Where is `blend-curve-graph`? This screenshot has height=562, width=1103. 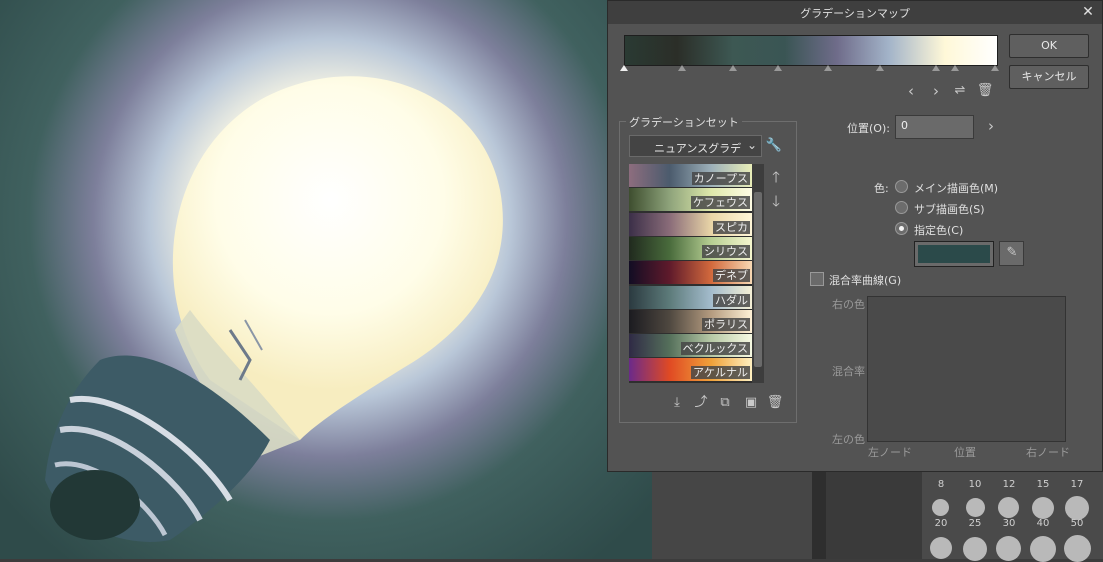 blend-curve-graph is located at coordinates (966, 369).